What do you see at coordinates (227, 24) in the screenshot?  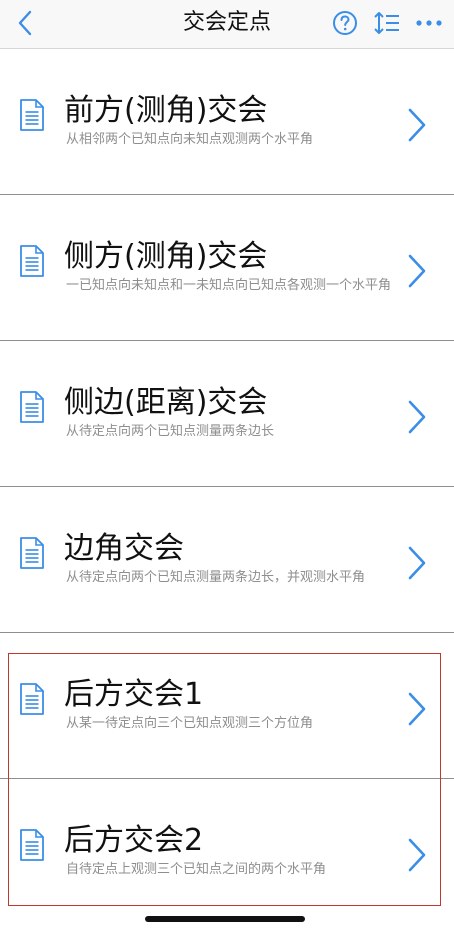 I see `navigation-bar: 交会定点` at bounding box center [227, 24].